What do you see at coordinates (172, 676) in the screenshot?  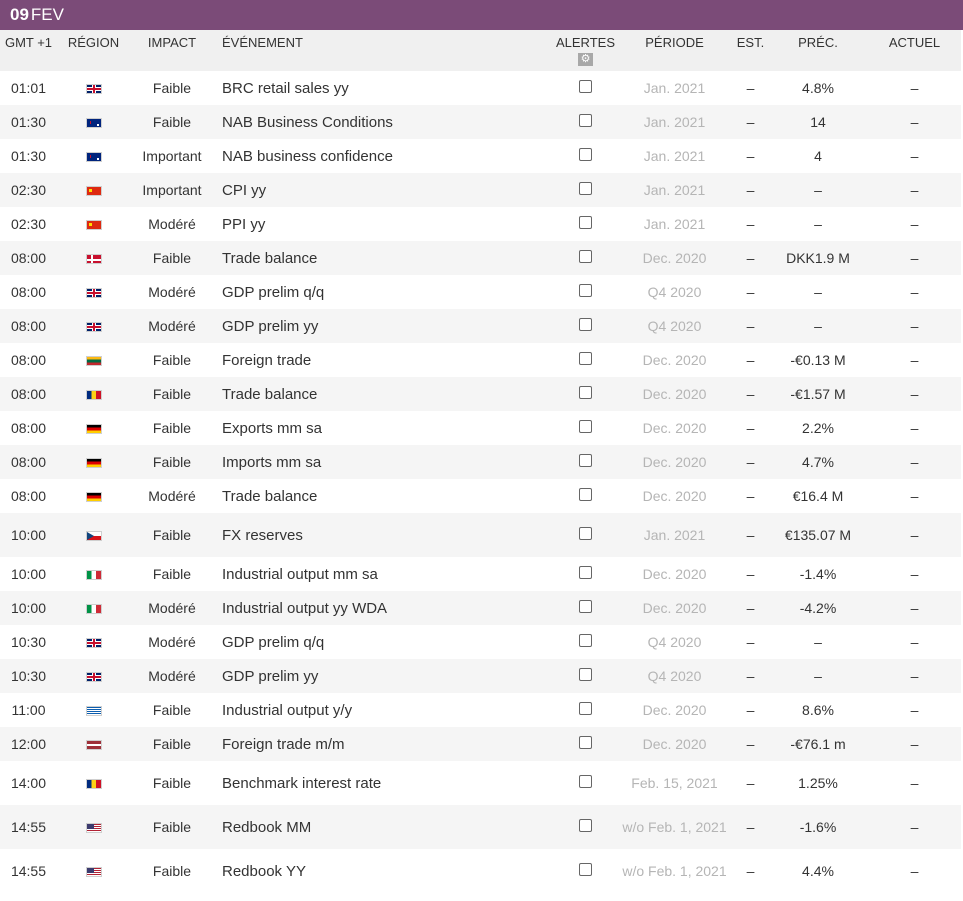 I see `event-impact: Modéré` at bounding box center [172, 676].